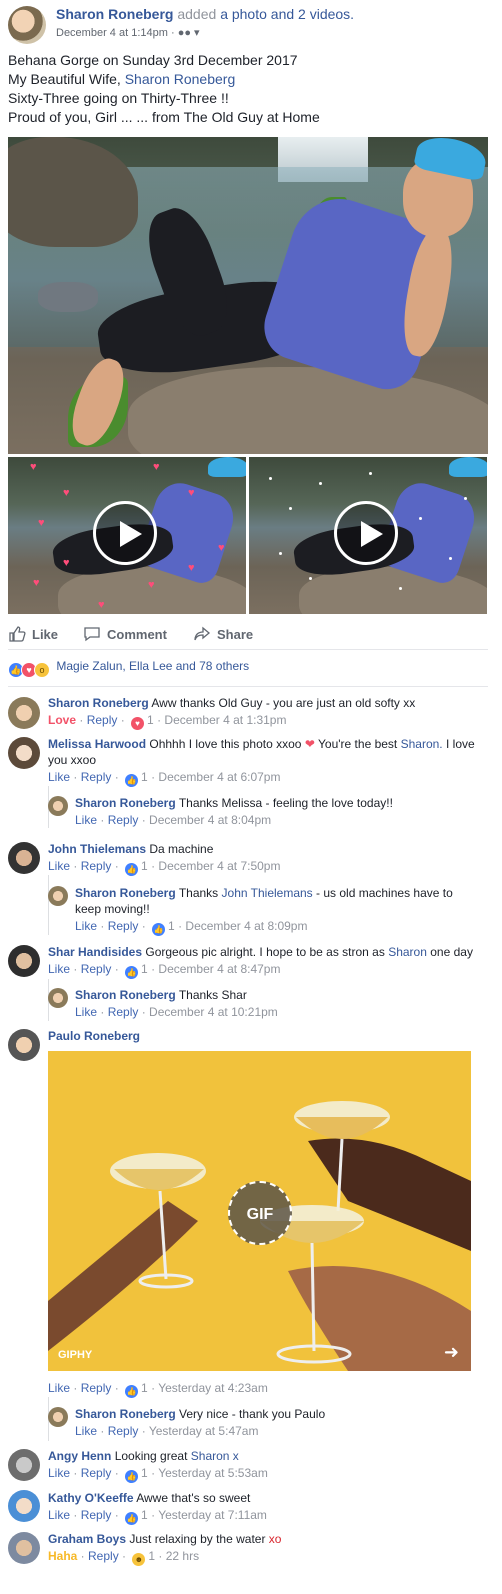 This screenshot has height=1594, width=502. What do you see at coordinates (27, 25) in the screenshot?
I see `author-avatar` at bounding box center [27, 25].